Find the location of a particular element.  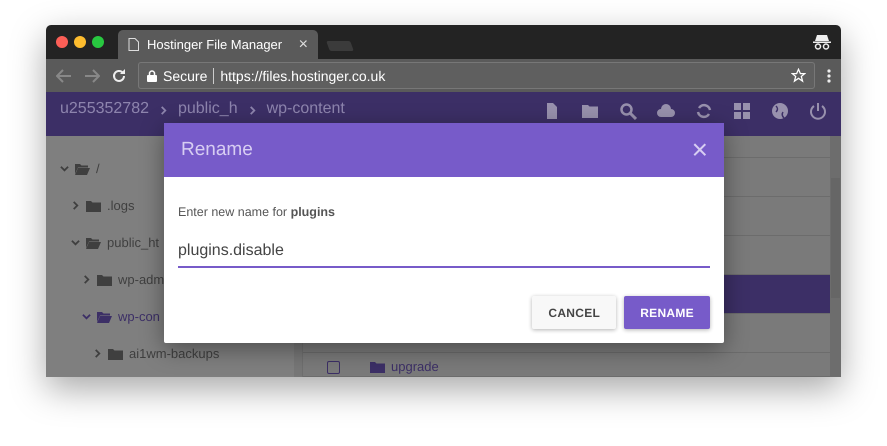

incognito-icon is located at coordinates (822, 42).